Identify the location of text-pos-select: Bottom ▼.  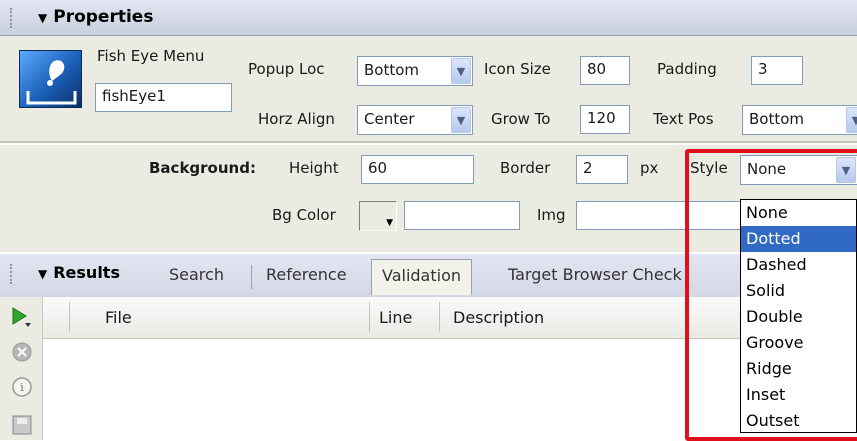
(799, 120).